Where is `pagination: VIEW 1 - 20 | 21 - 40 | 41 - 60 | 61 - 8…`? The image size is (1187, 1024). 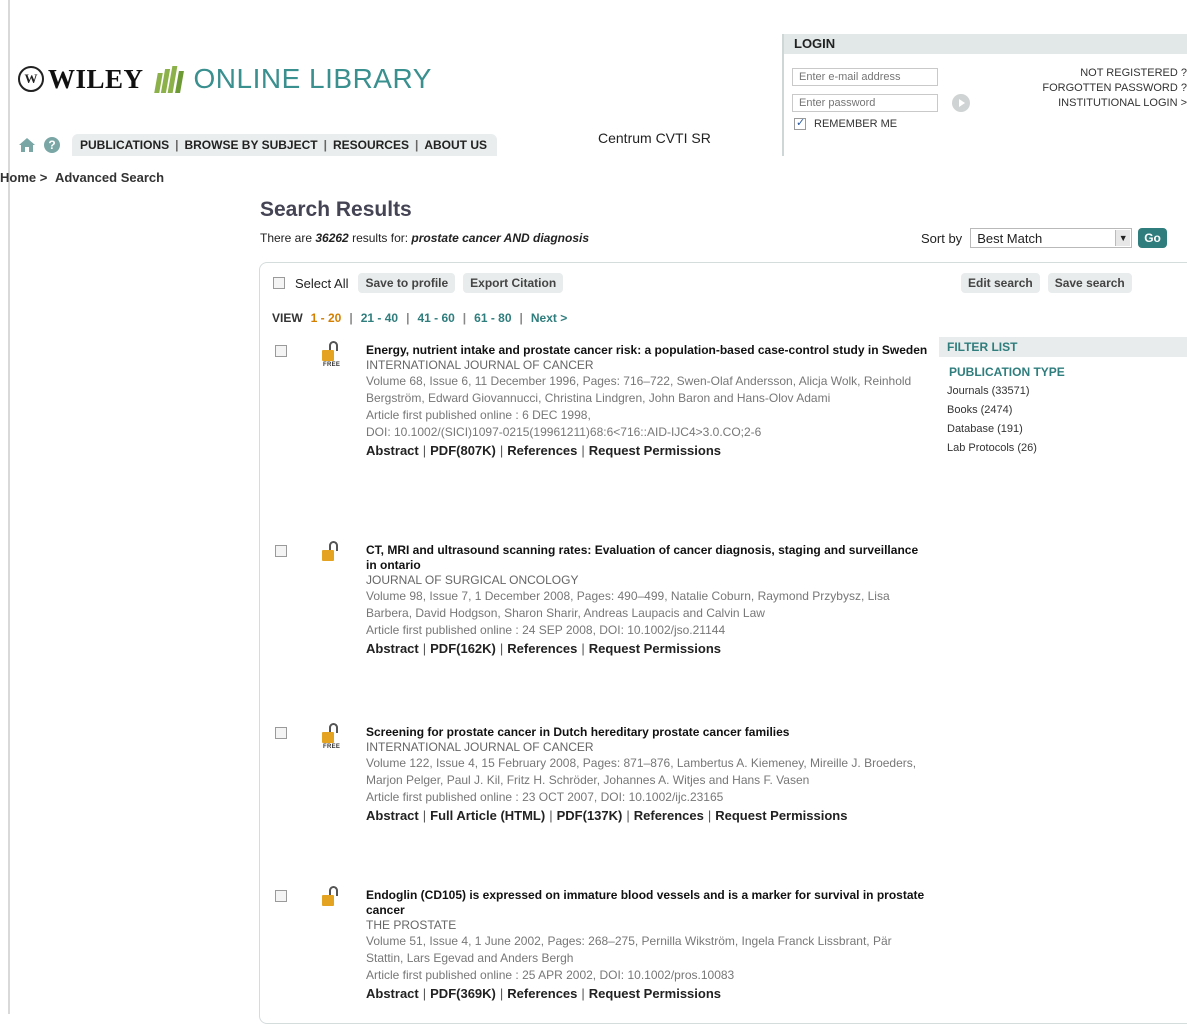
pagination: VIEW 1 - 20 | 21 - 40 | 41 - 60 | 61 - 8… is located at coordinates (419, 318).